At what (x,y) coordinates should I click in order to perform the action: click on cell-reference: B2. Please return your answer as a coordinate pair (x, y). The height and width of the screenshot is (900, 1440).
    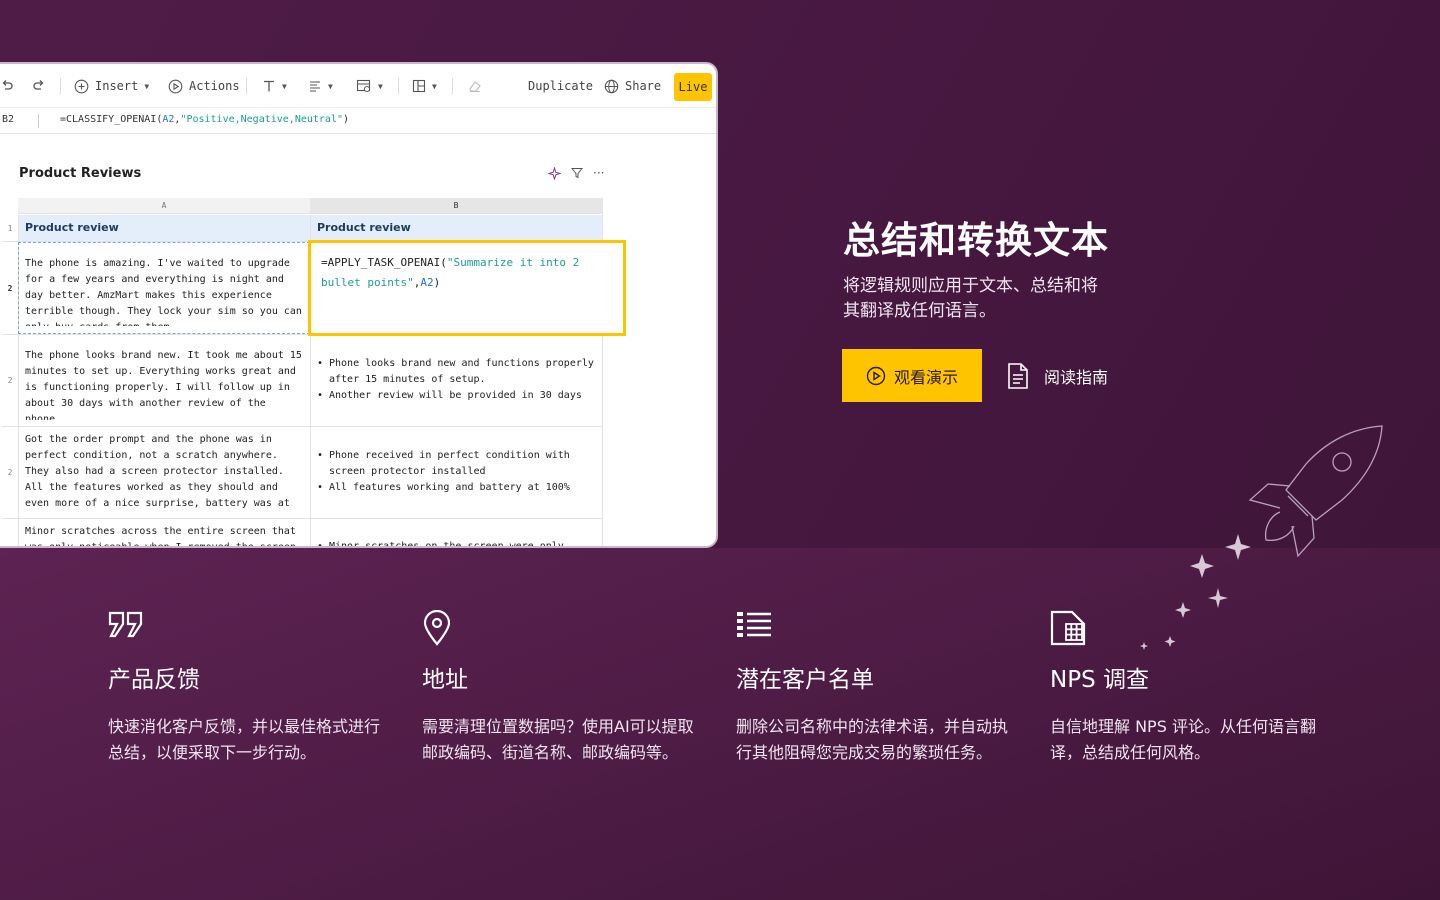
    Looking at the image, I should click on (8, 119).